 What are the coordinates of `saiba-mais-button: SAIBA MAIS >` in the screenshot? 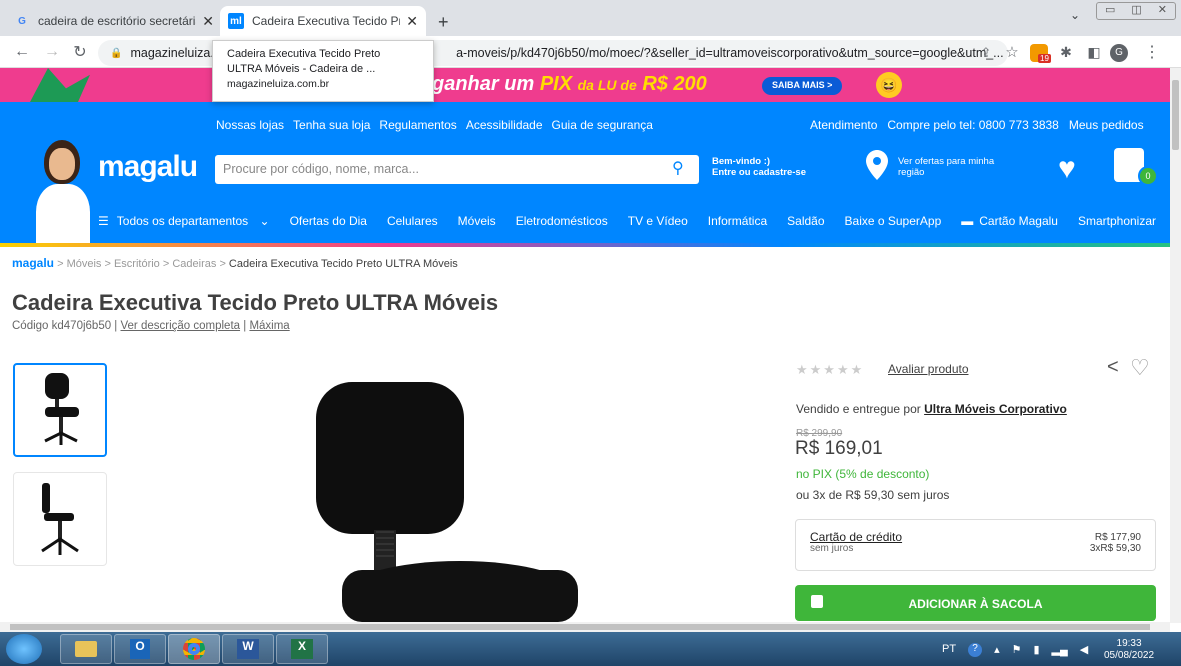 It's located at (802, 86).